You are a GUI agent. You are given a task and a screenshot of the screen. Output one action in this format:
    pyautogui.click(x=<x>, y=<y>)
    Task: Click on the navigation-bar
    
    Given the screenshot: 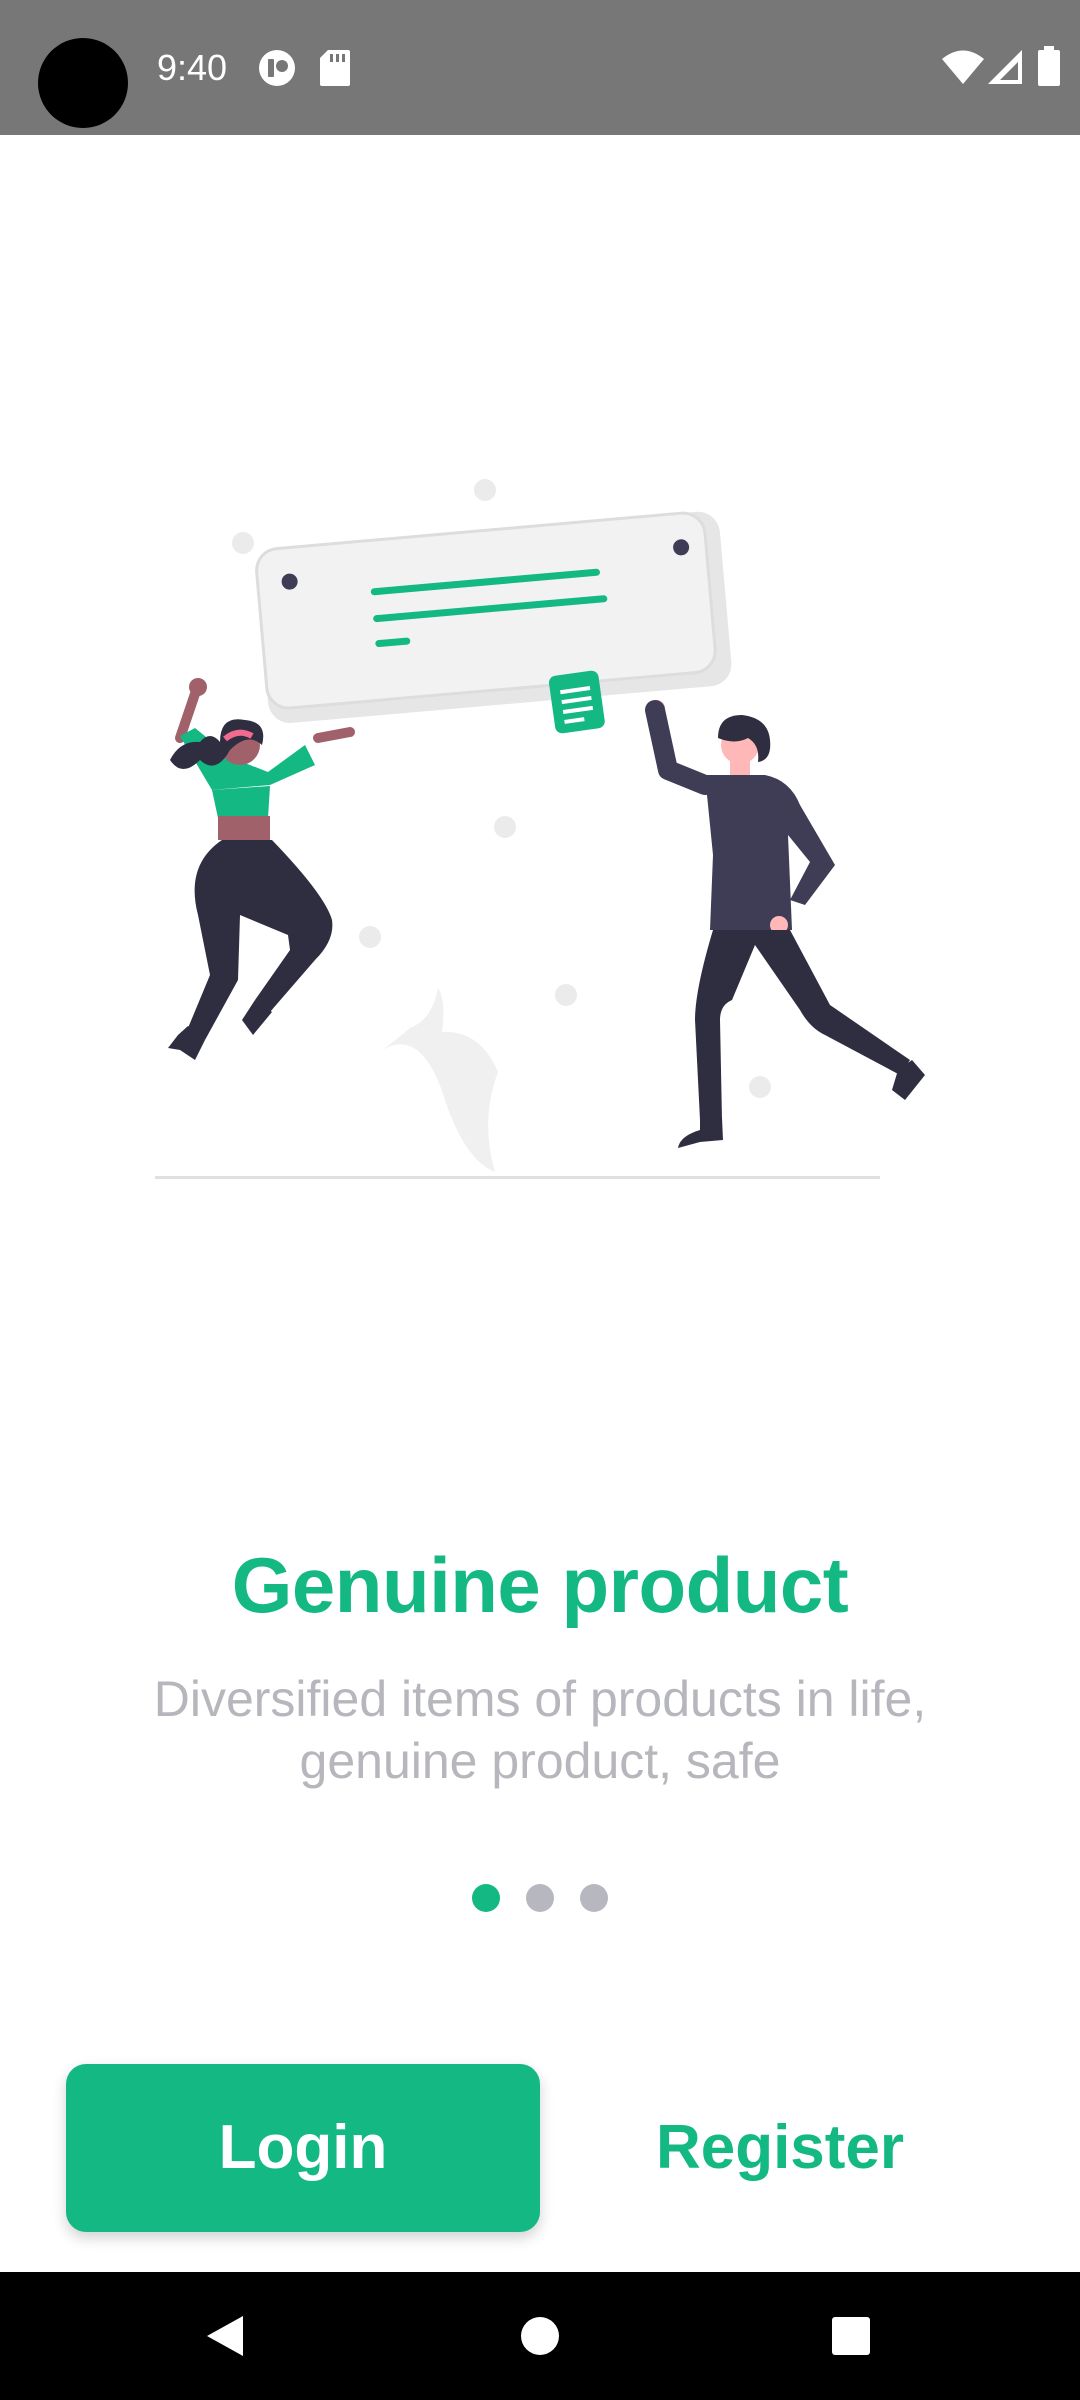 What is the action you would take?
    pyautogui.click(x=540, y=2336)
    